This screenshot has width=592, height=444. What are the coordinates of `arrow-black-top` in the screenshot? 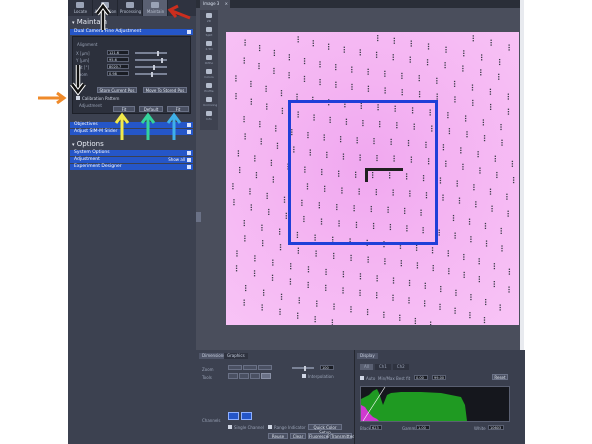 It's located at (103, 16).